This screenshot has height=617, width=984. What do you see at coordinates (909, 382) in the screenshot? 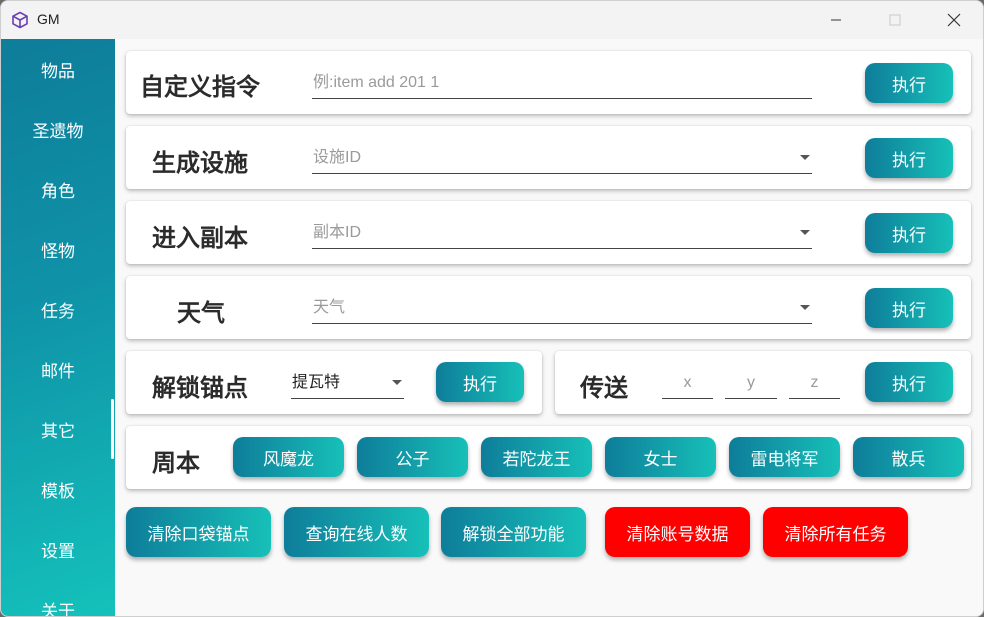
I see `teleport-execute-button: 执行` at bounding box center [909, 382].